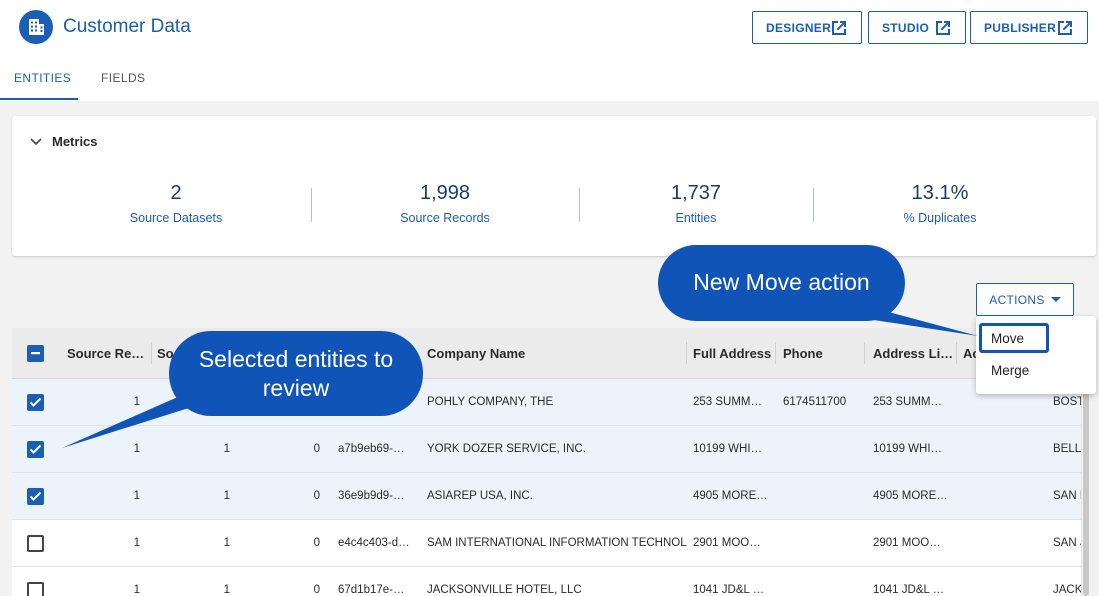  Describe the element at coordinates (506, 449) in the screenshot. I see `cell-company: YORK DOZER SERVICE, INC.` at that location.